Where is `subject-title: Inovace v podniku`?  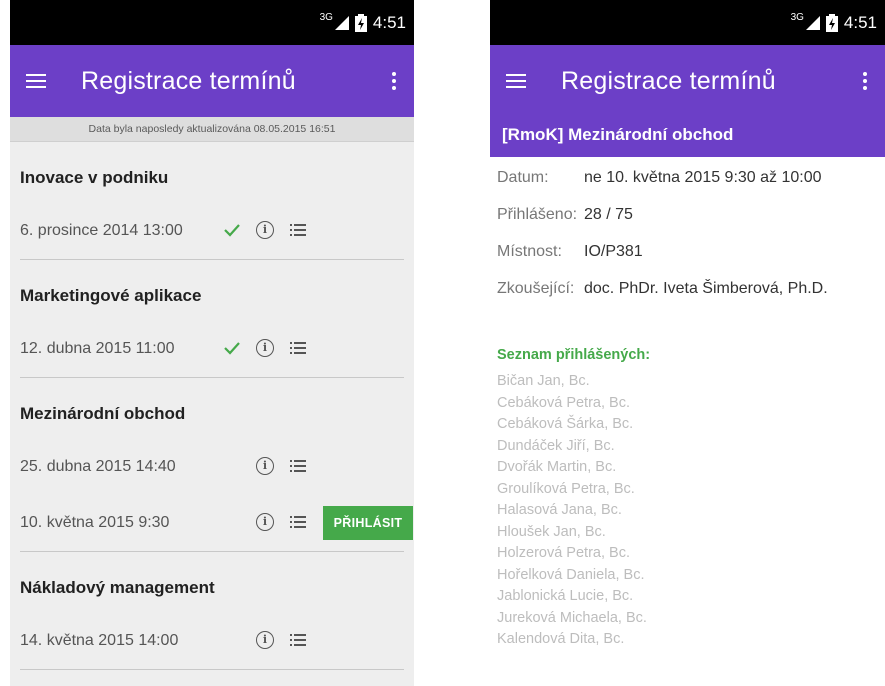
subject-title: Inovace v podniku is located at coordinates (94, 177).